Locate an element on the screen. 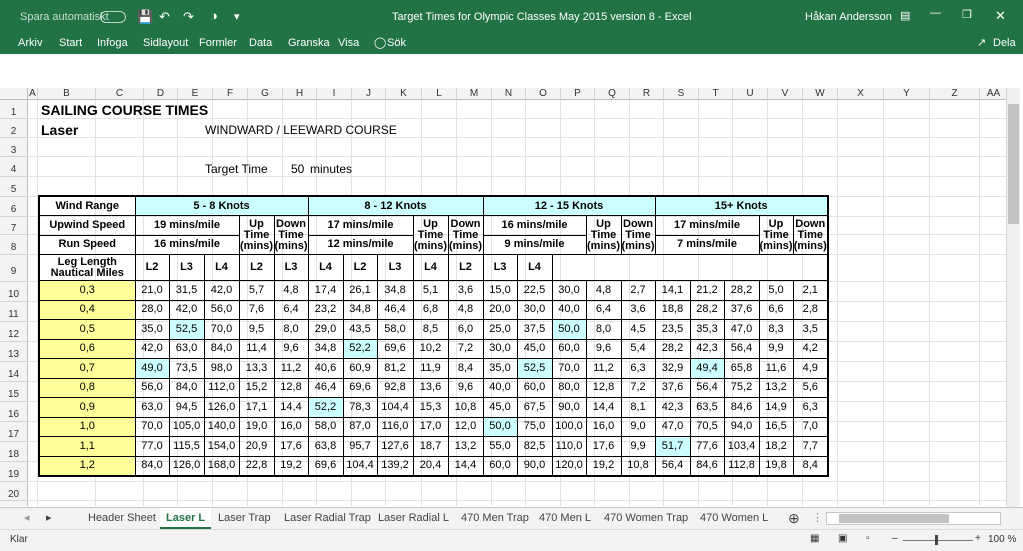  time-value: 19,0 is located at coordinates (256, 426).